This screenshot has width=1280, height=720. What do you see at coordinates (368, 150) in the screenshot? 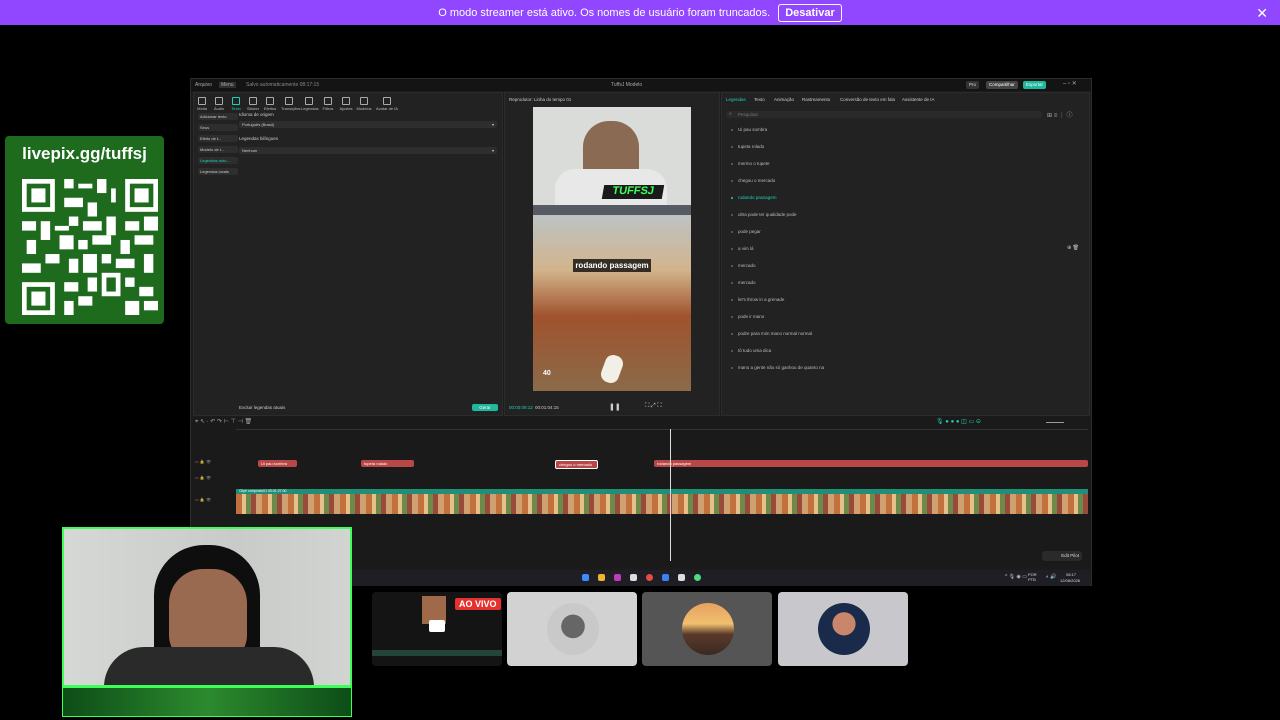
I see `bilingual-captions-select: Nenhum ▾` at bounding box center [368, 150].